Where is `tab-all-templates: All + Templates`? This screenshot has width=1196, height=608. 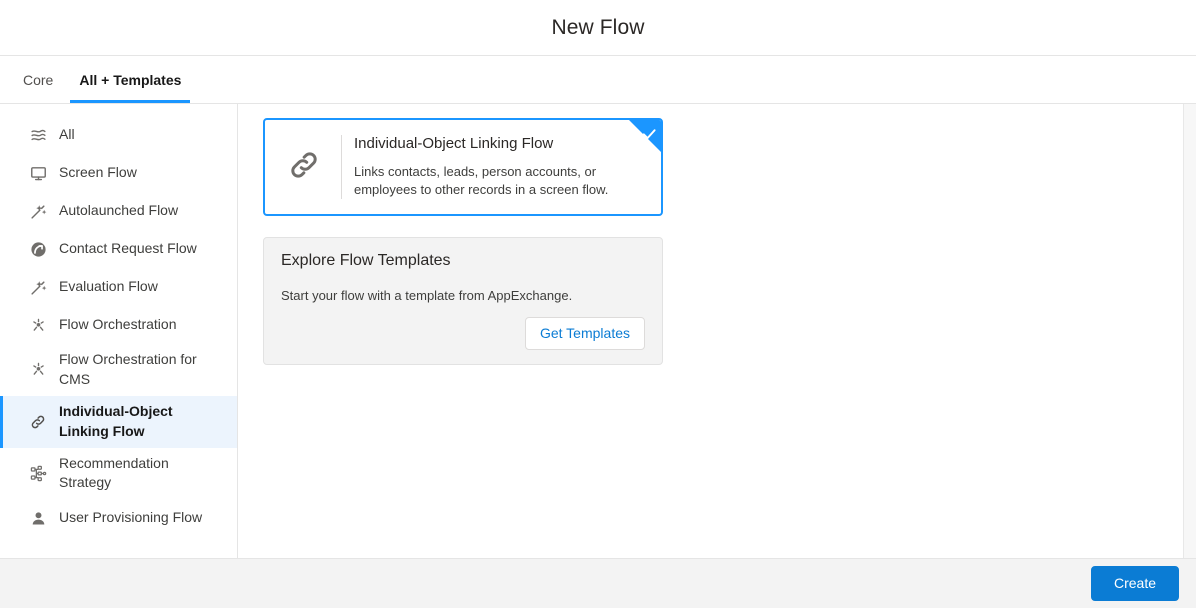
tab-all-templates: All + Templates is located at coordinates (130, 79).